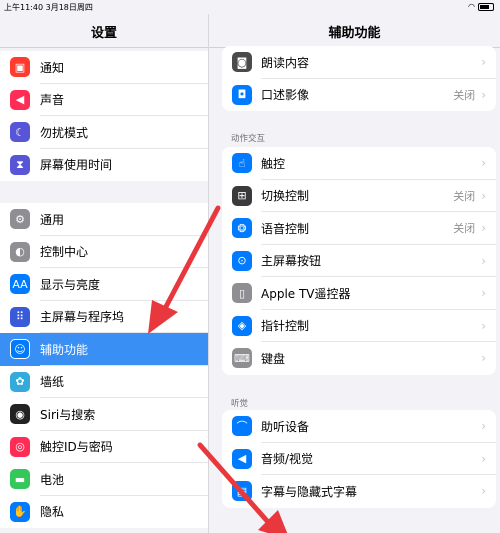 The width and height of the screenshot is (500, 533). Describe the element at coordinates (104, 479) in the screenshot. I see `sidebar-item: ▬ 电池` at that location.